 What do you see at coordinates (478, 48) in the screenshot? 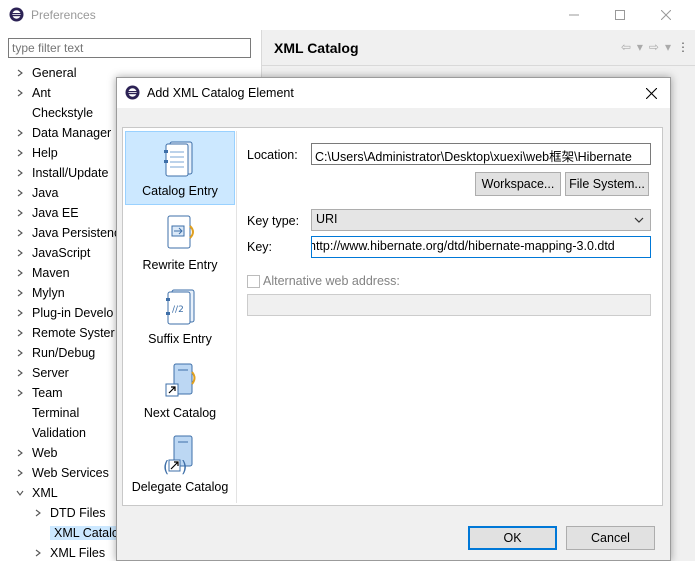
I see `preferences-page-header: XML Catalog ⇦ ▾ ⇨ ▾ ⋮` at bounding box center [478, 48].